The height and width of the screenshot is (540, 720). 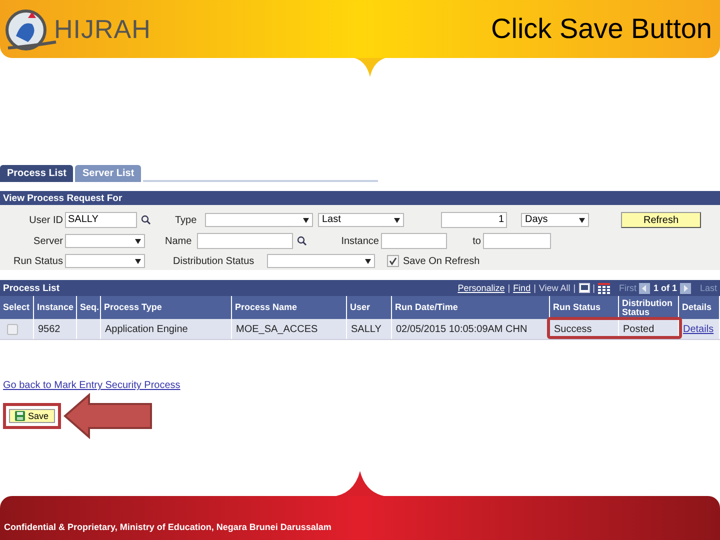 What do you see at coordinates (361, 385) in the screenshot?
I see `back-link: Go back to Mark Entry Security Process` at bounding box center [361, 385].